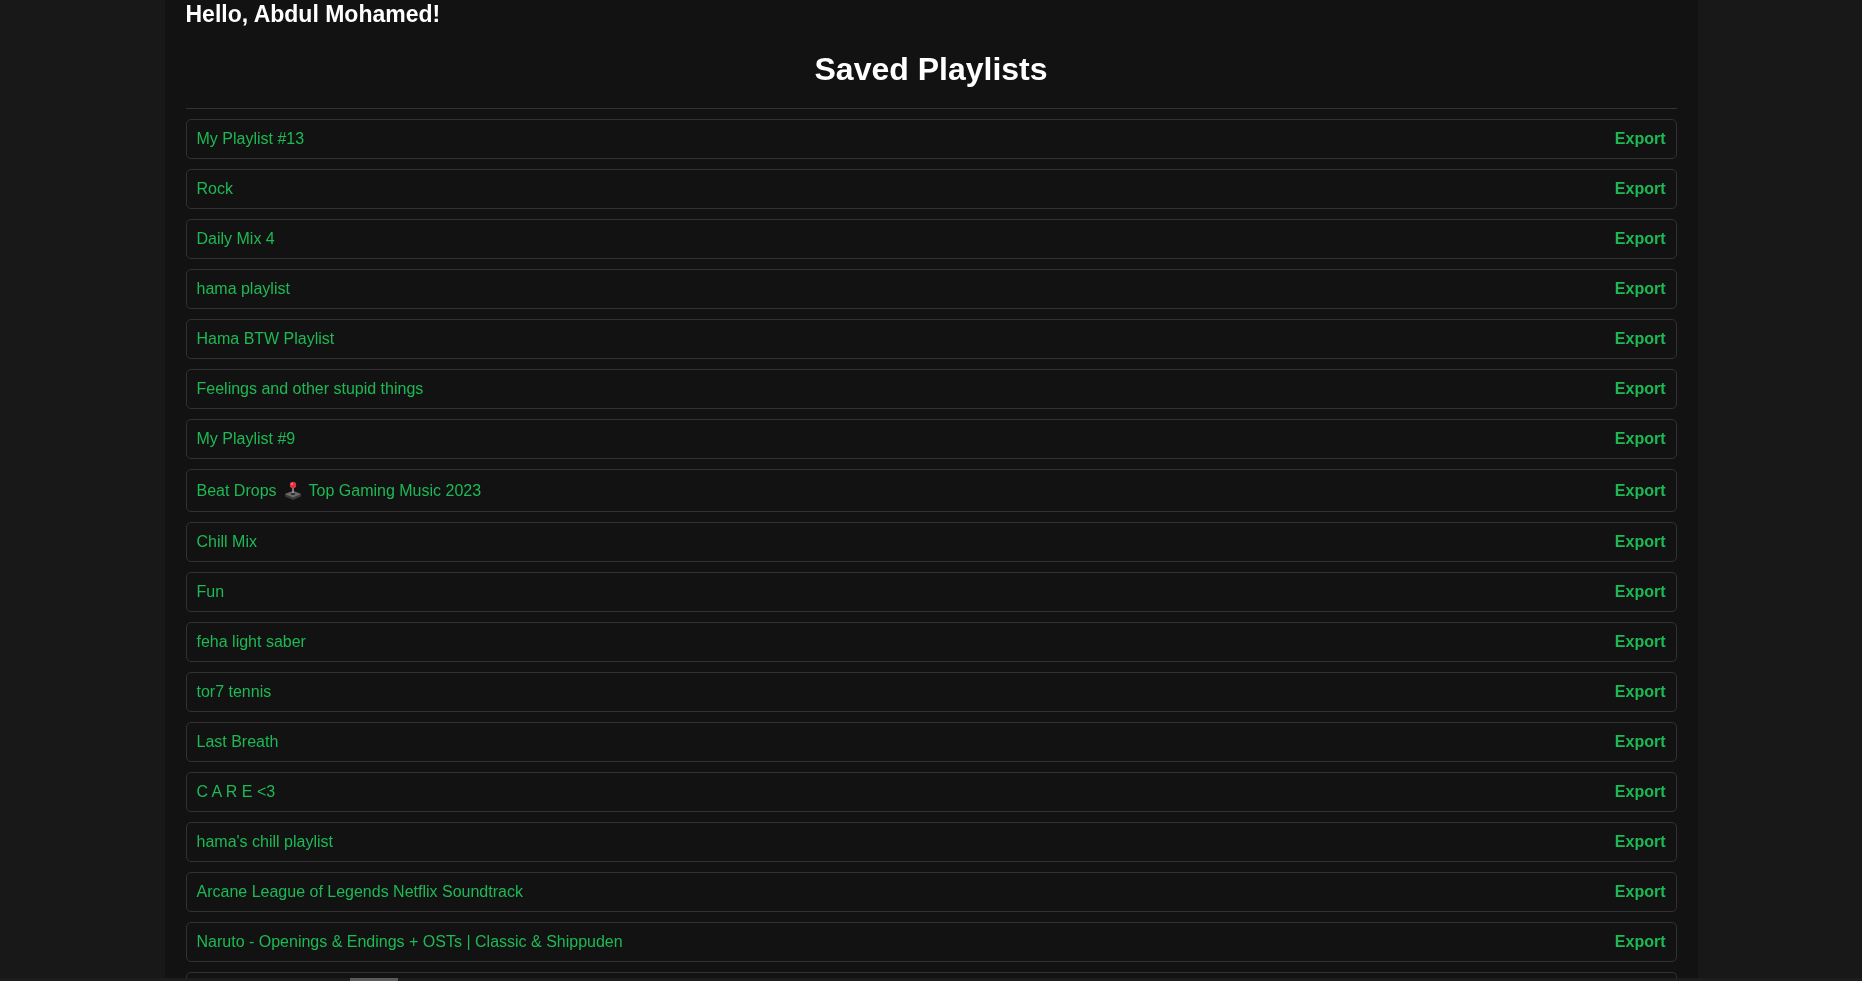 This screenshot has height=981, width=1862. What do you see at coordinates (234, 692) in the screenshot?
I see `playlist-name: tor7 tennis` at bounding box center [234, 692].